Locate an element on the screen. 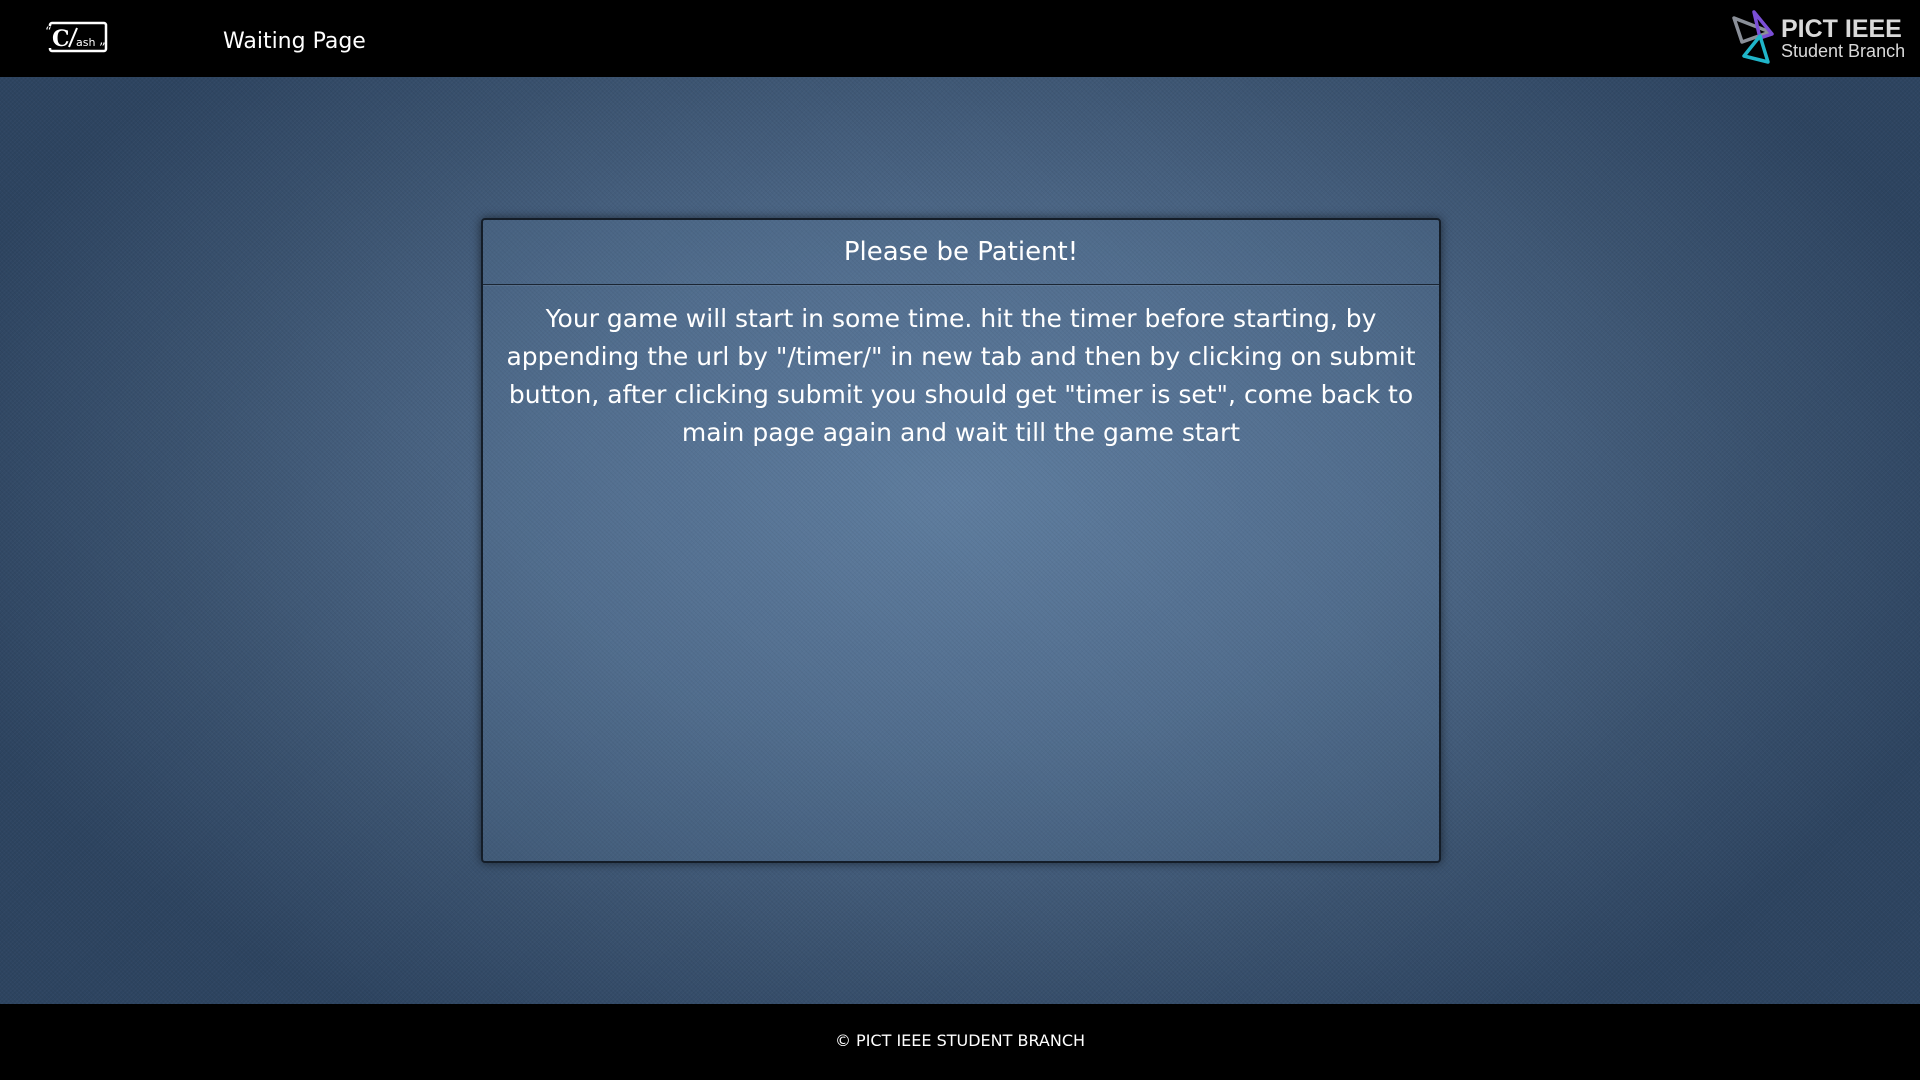  page-title: Waiting Page is located at coordinates (294, 41).